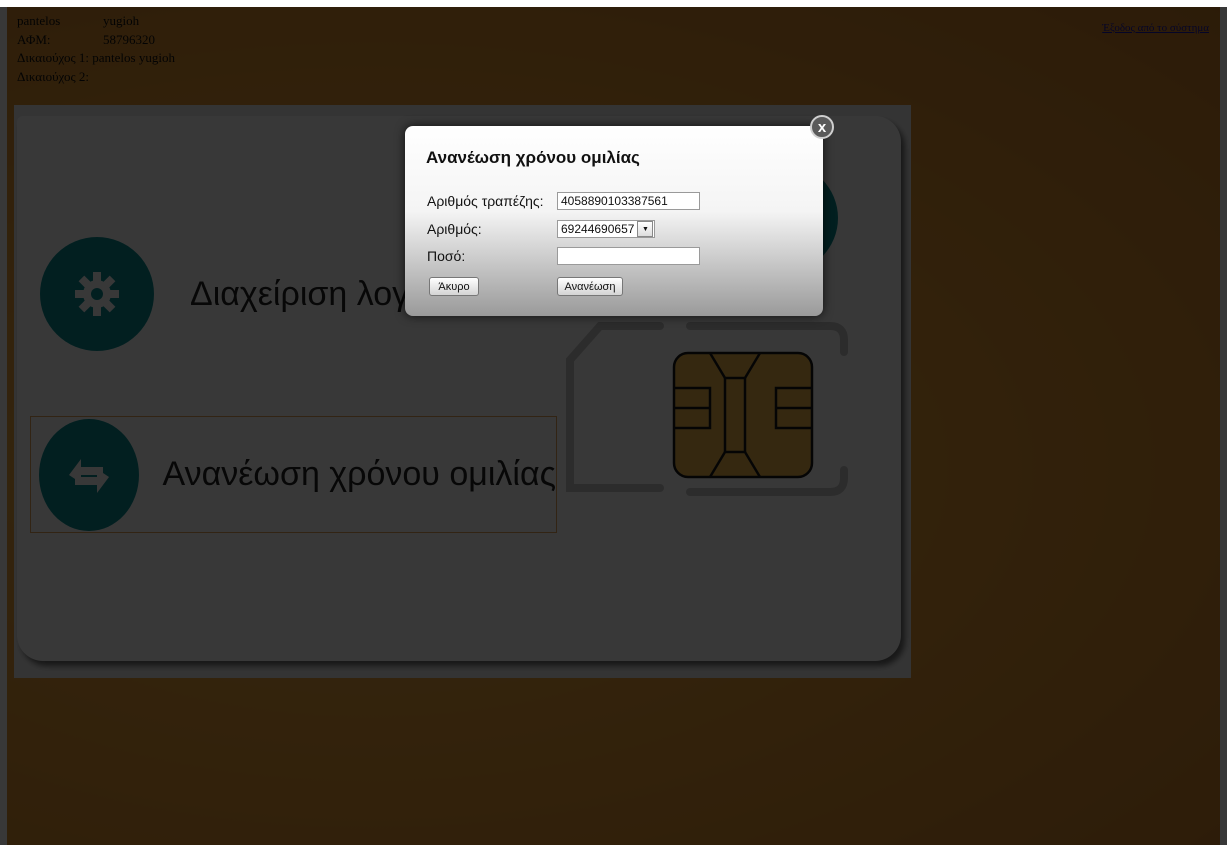  I want to click on dialog-title: Ανανέωση χρόνου ομιλίας, so click(533, 157).